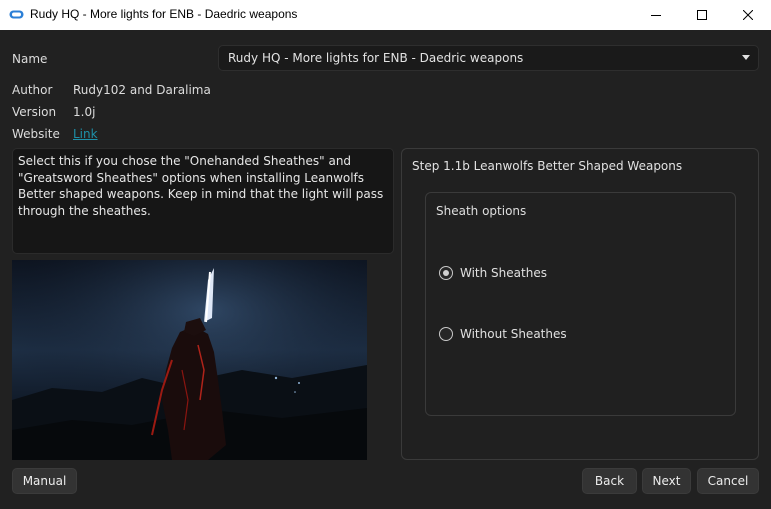 The image size is (771, 509). I want to click on name-label: Name, so click(30, 59).